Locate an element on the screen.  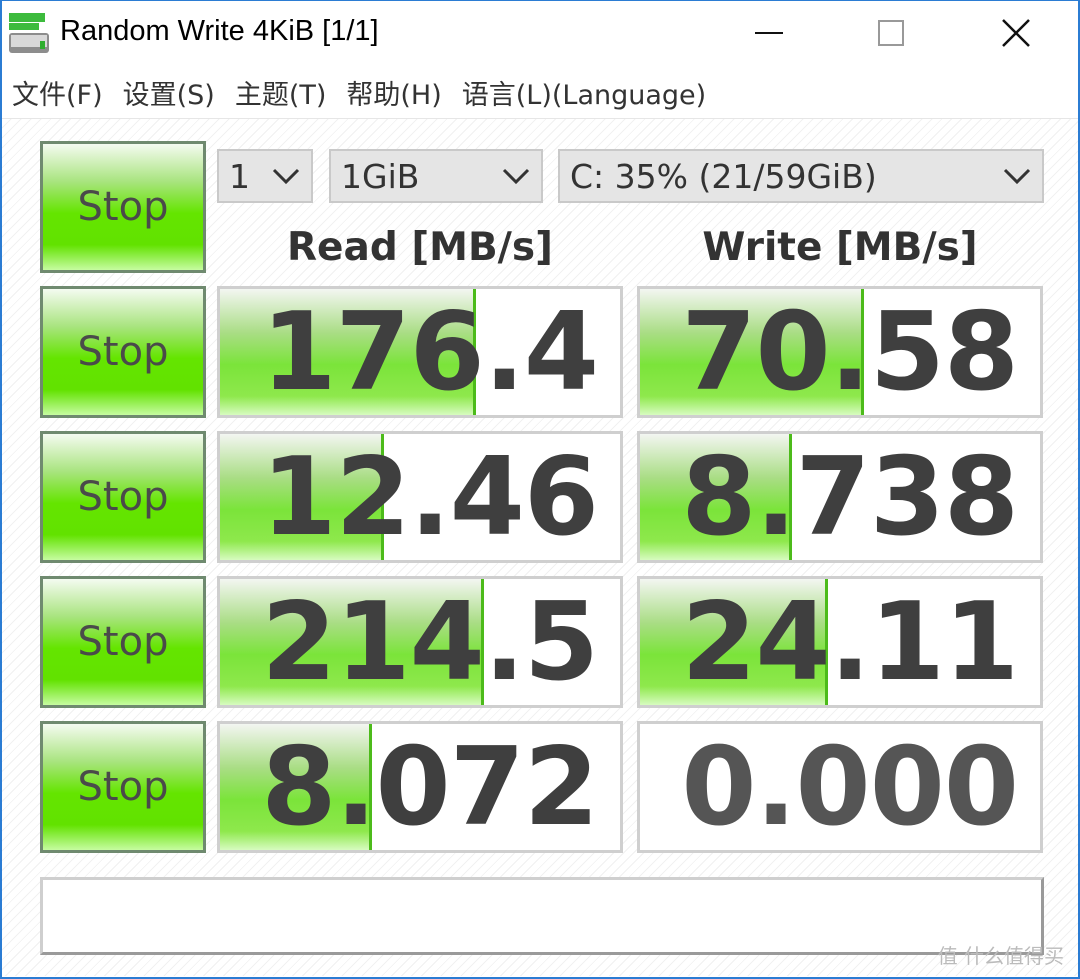
minimize-button is located at coordinates (769, 33).